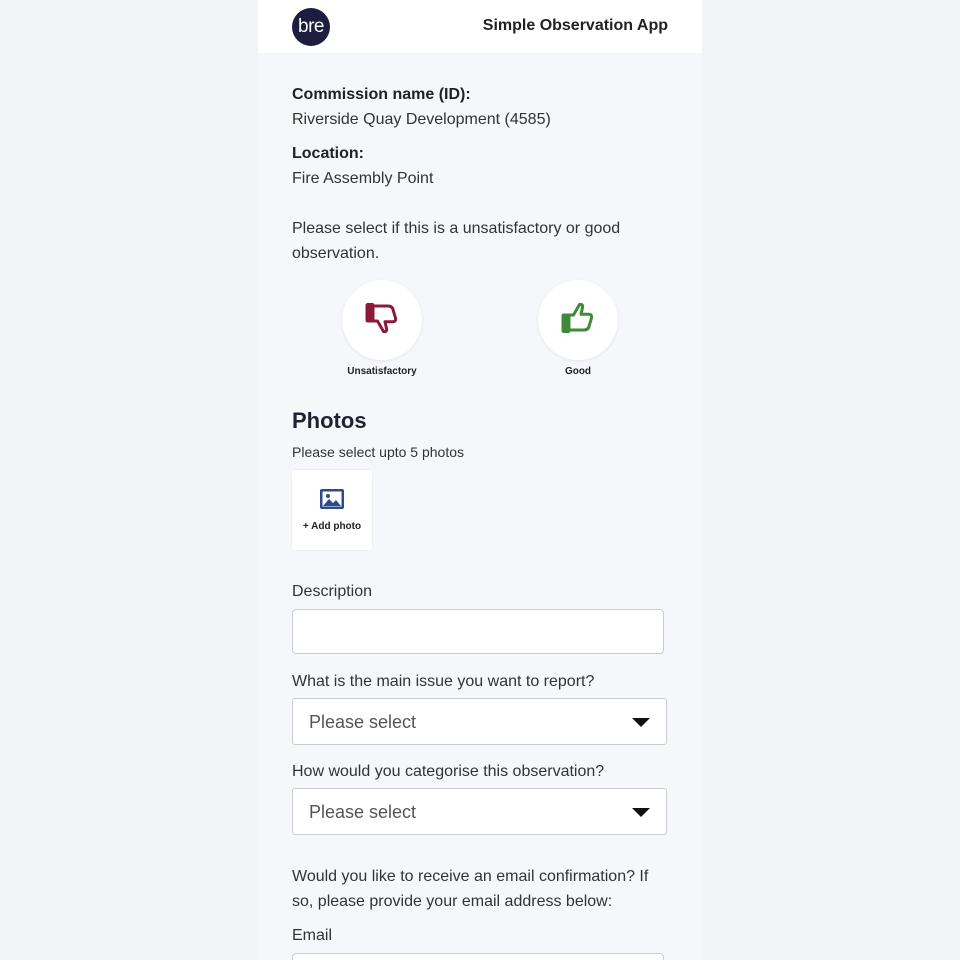  I want to click on thumbs-up-icon, so click(578, 320).